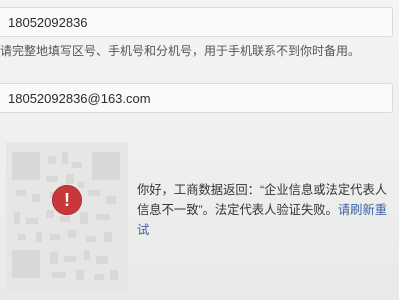 This screenshot has height=300, width=399. What do you see at coordinates (200, 22) in the screenshot?
I see `phone-input` at bounding box center [200, 22].